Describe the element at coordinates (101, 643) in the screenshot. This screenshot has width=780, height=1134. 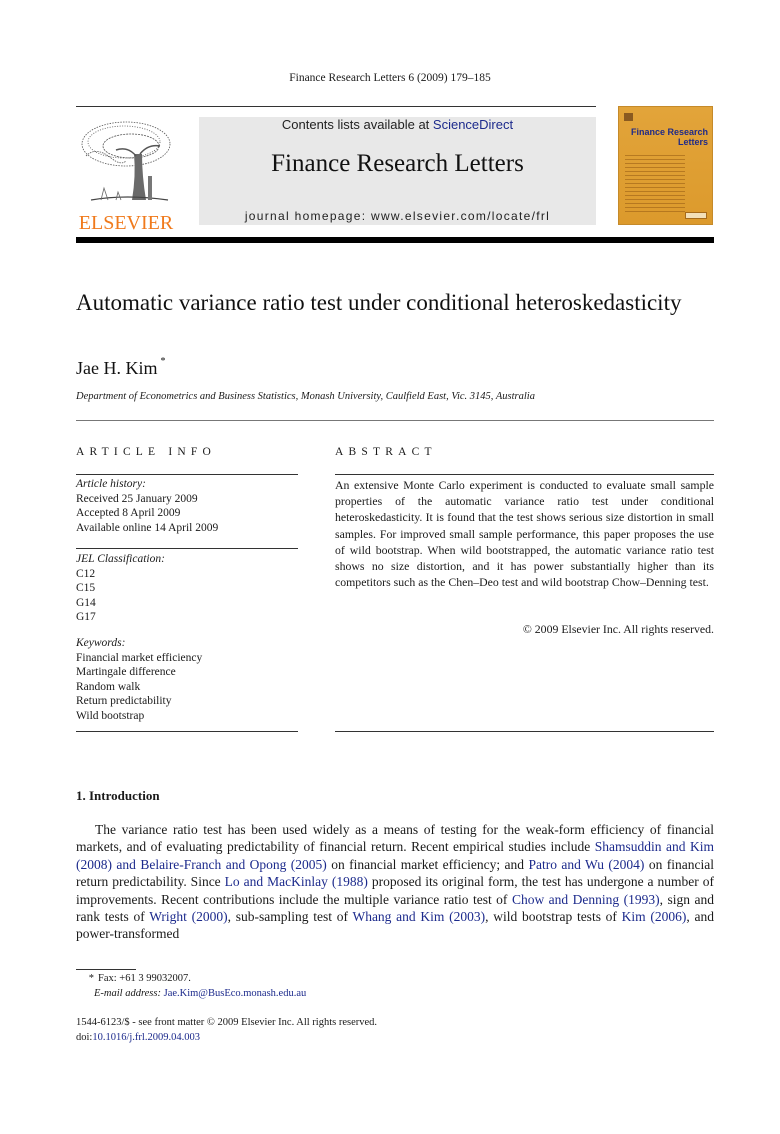
I see `keywords-label: Keywords:` at that location.